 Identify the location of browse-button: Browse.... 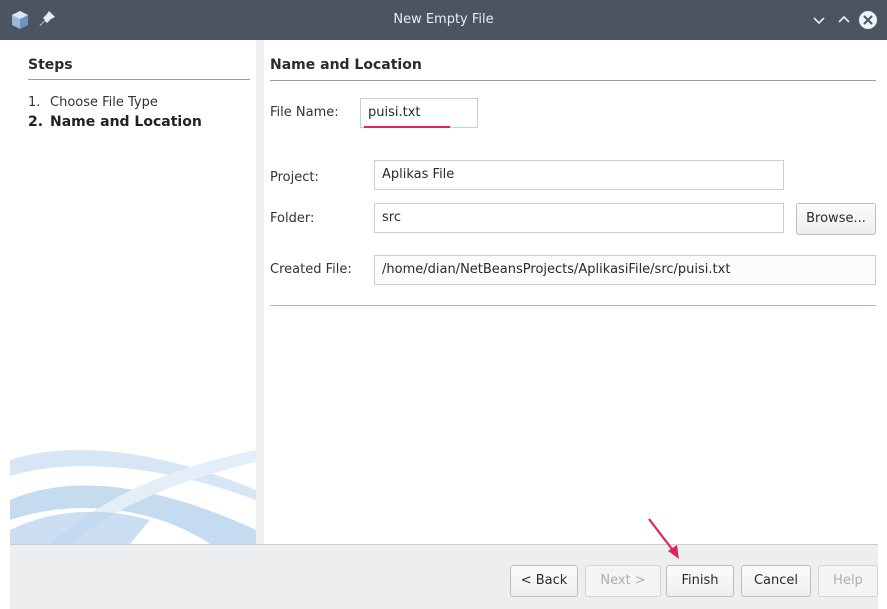
(836, 219).